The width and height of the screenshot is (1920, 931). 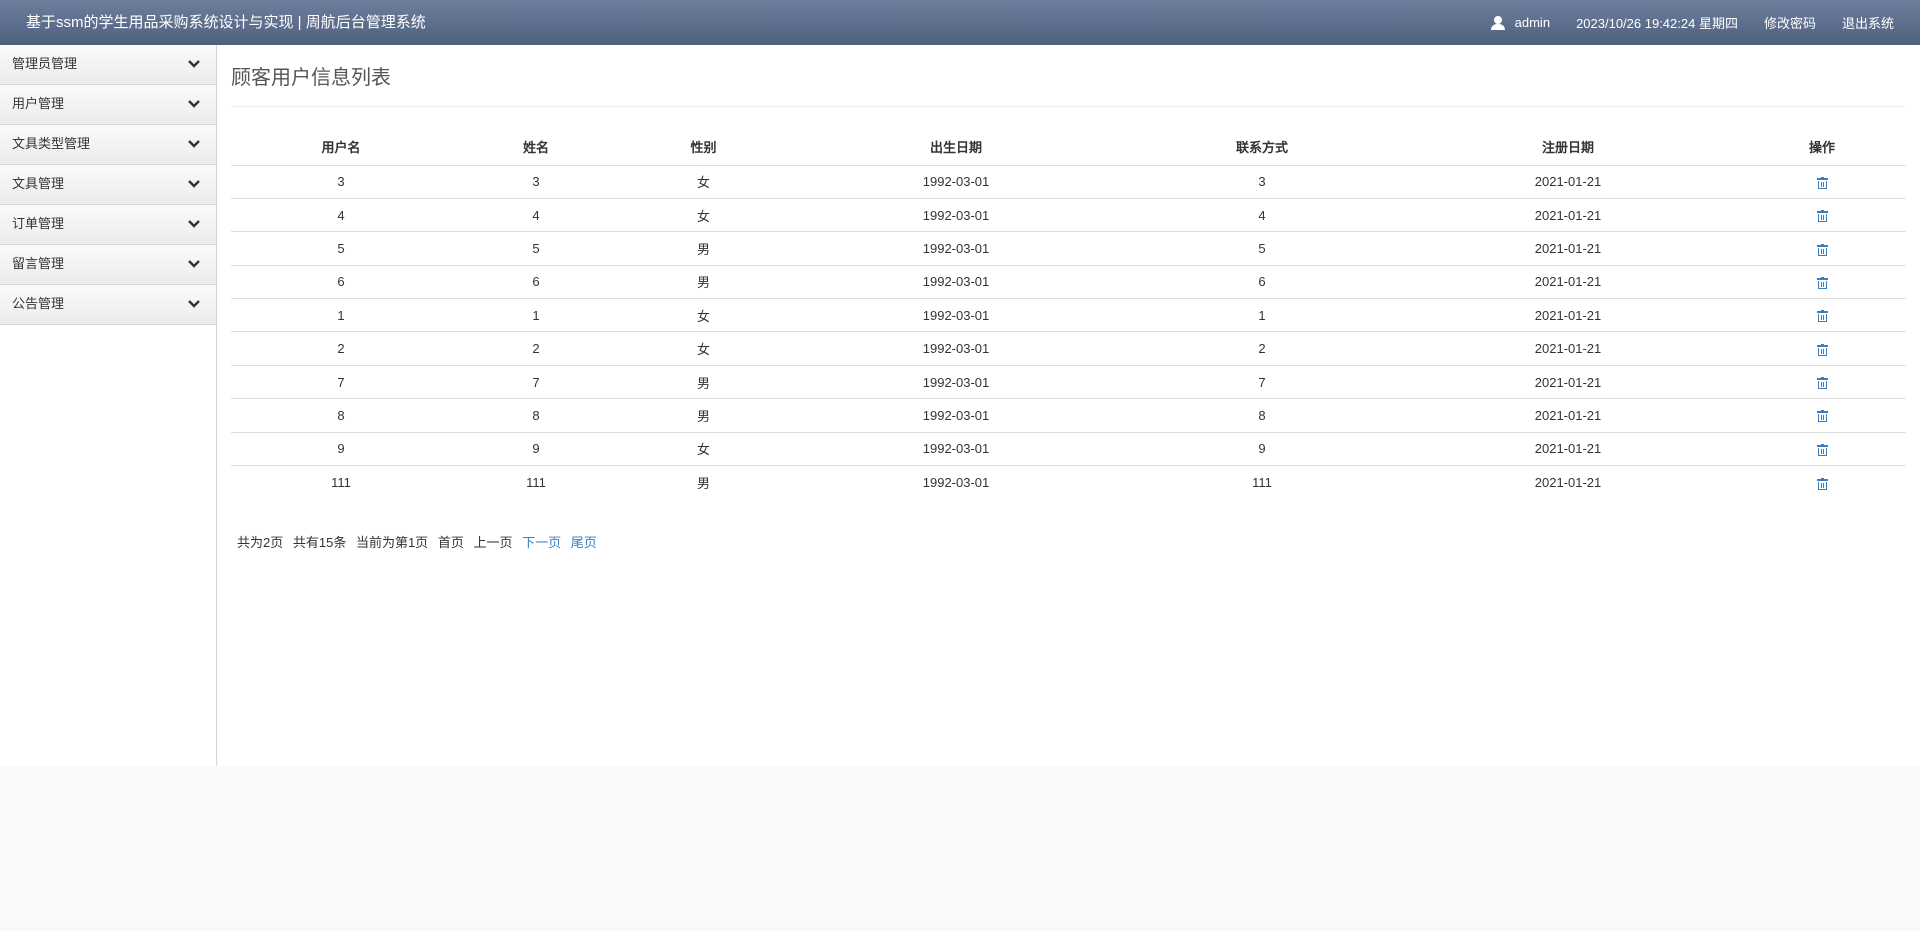 I want to click on cell-contact: 4, so click(x=1262, y=214).